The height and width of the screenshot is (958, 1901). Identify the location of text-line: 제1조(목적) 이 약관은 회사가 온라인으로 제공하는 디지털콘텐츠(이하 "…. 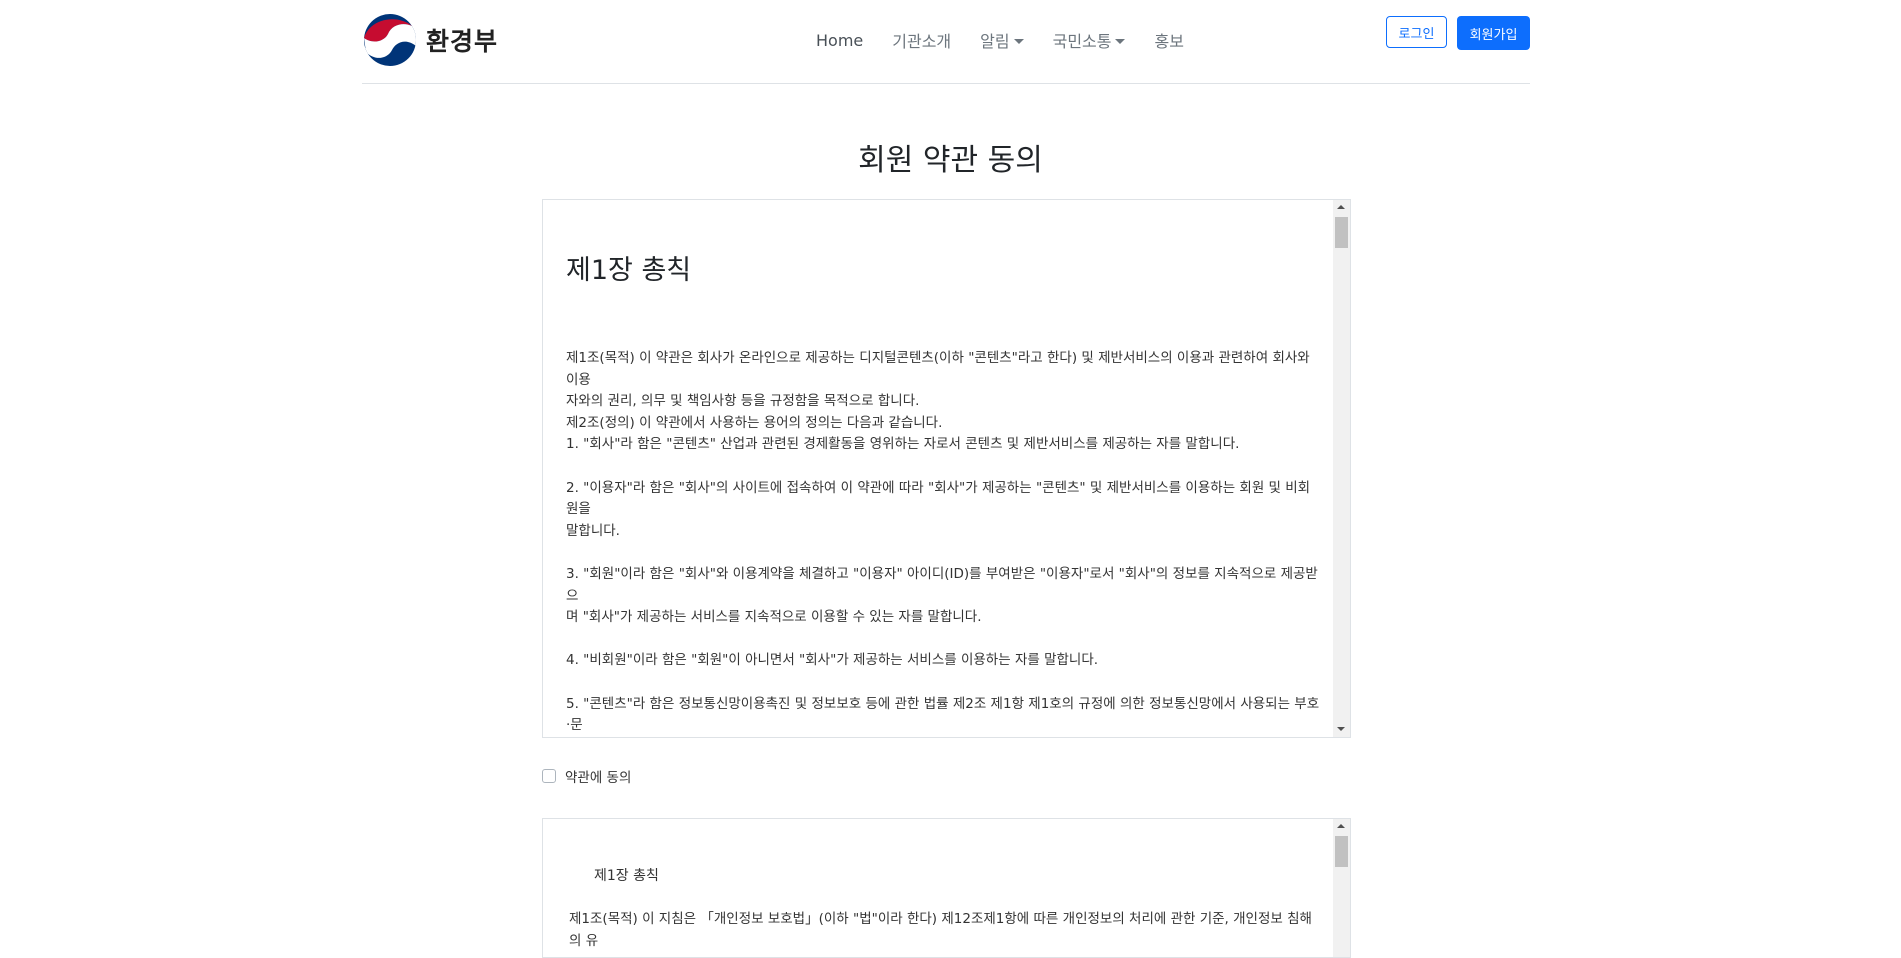
(938, 369).